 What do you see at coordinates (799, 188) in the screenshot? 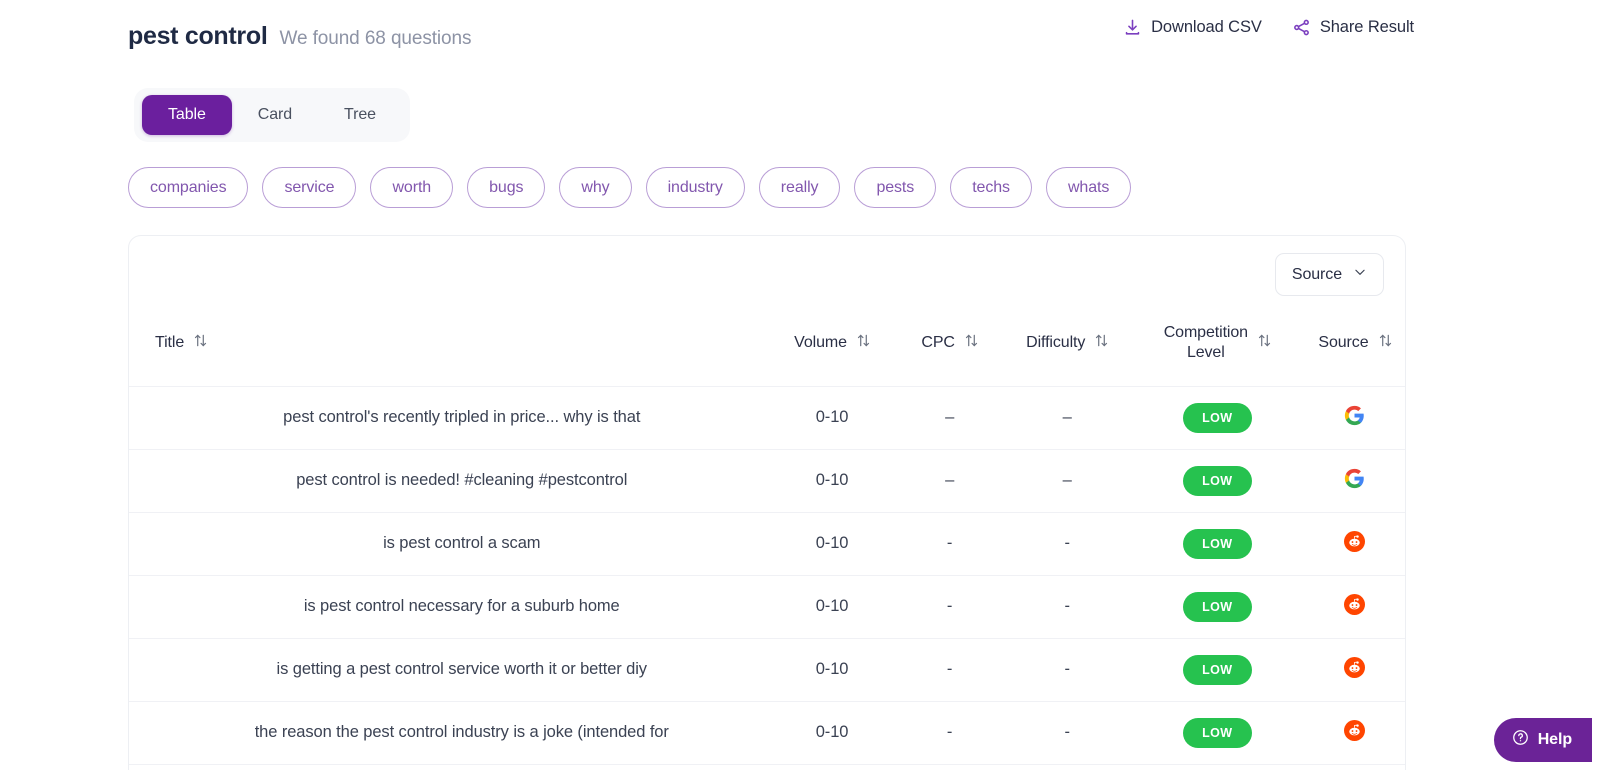
I see `chip-really: really` at bounding box center [799, 188].